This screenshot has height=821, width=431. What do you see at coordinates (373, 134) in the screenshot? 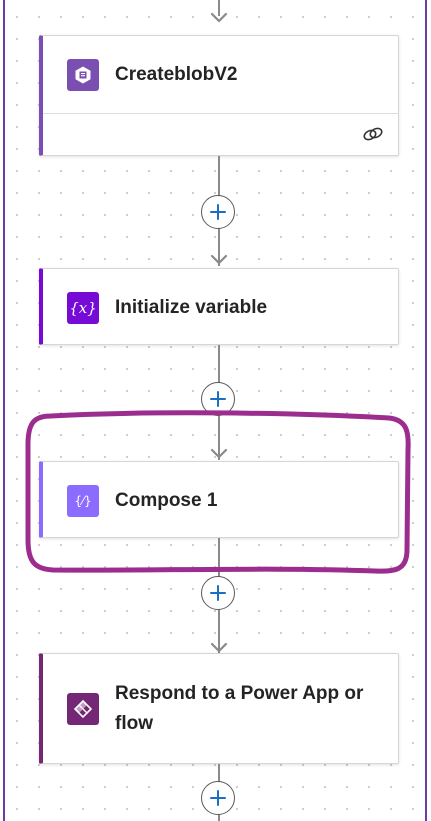
I see `link-icon` at bounding box center [373, 134].